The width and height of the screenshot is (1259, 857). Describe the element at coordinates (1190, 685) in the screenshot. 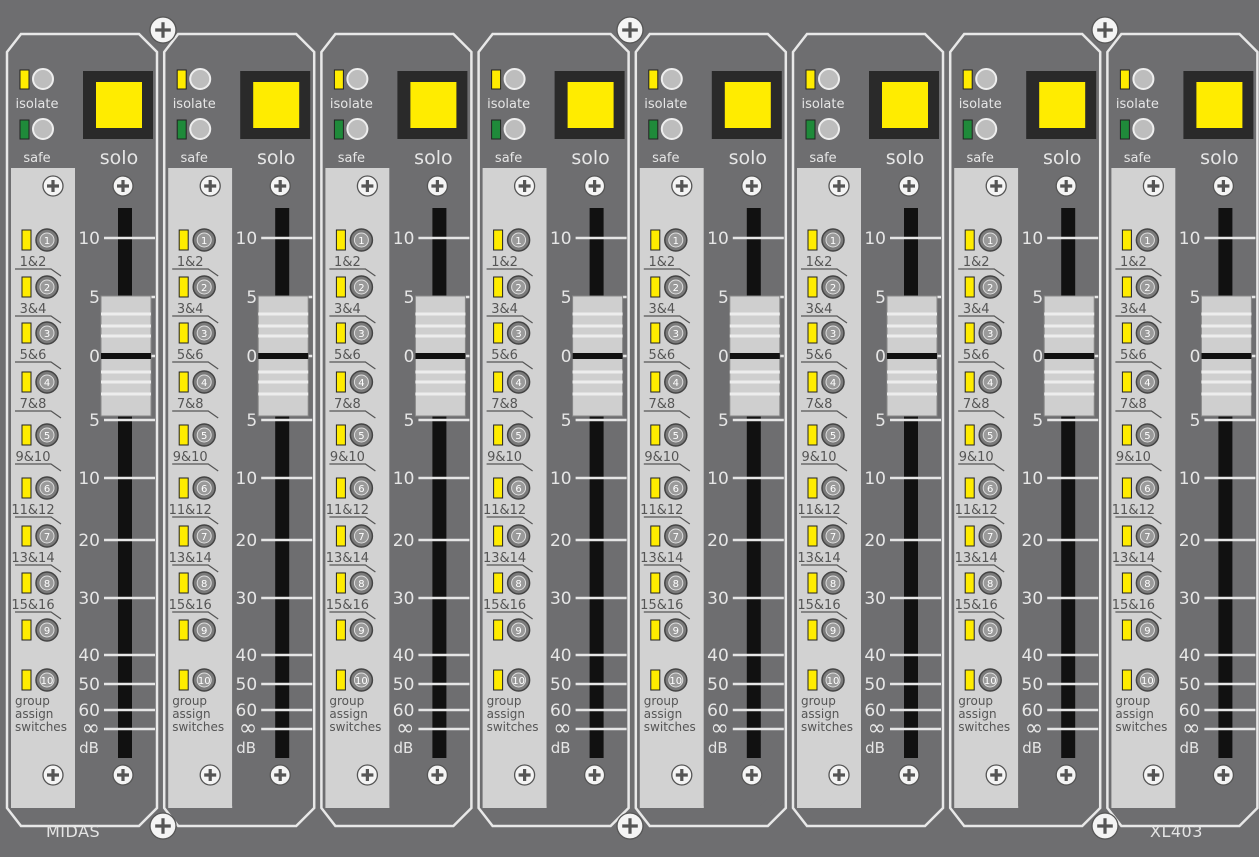

I see `fader-scale-label: 50` at that location.